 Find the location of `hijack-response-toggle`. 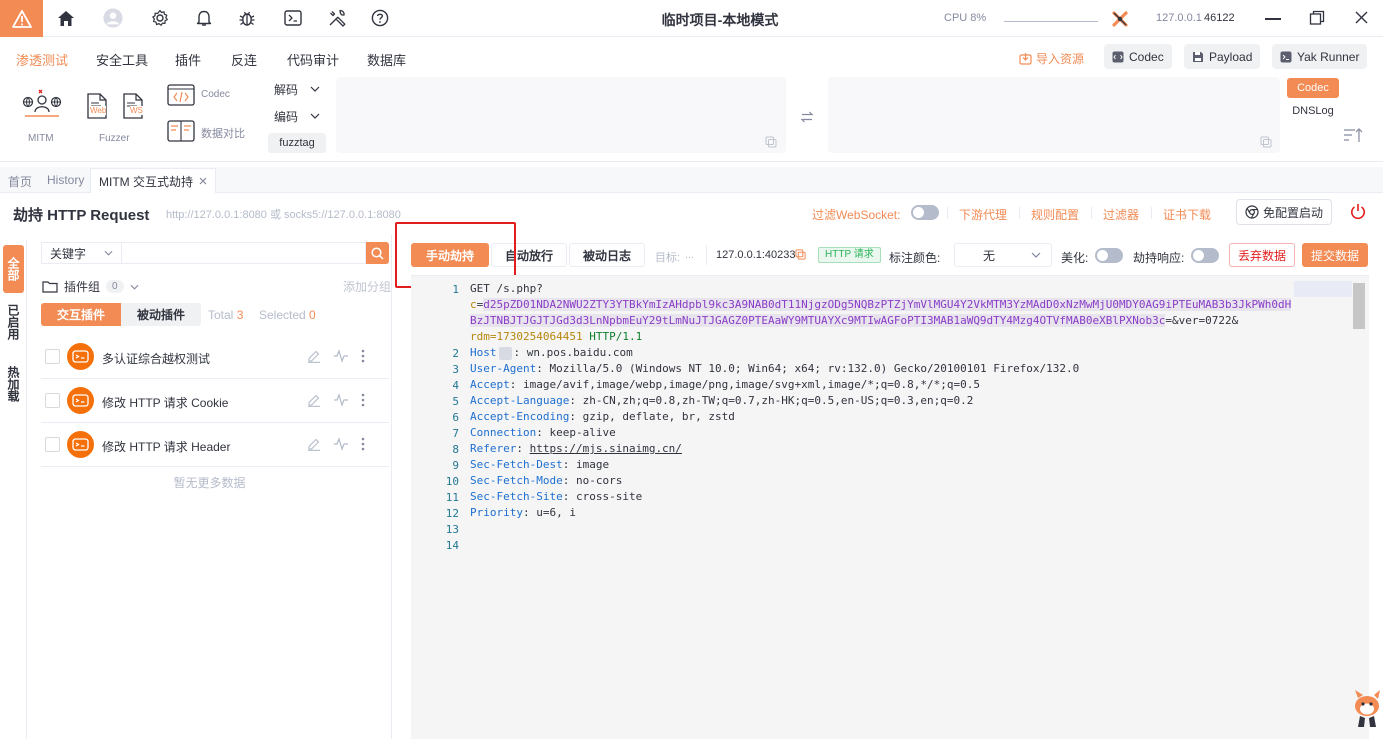

hijack-response-toggle is located at coordinates (1205, 255).